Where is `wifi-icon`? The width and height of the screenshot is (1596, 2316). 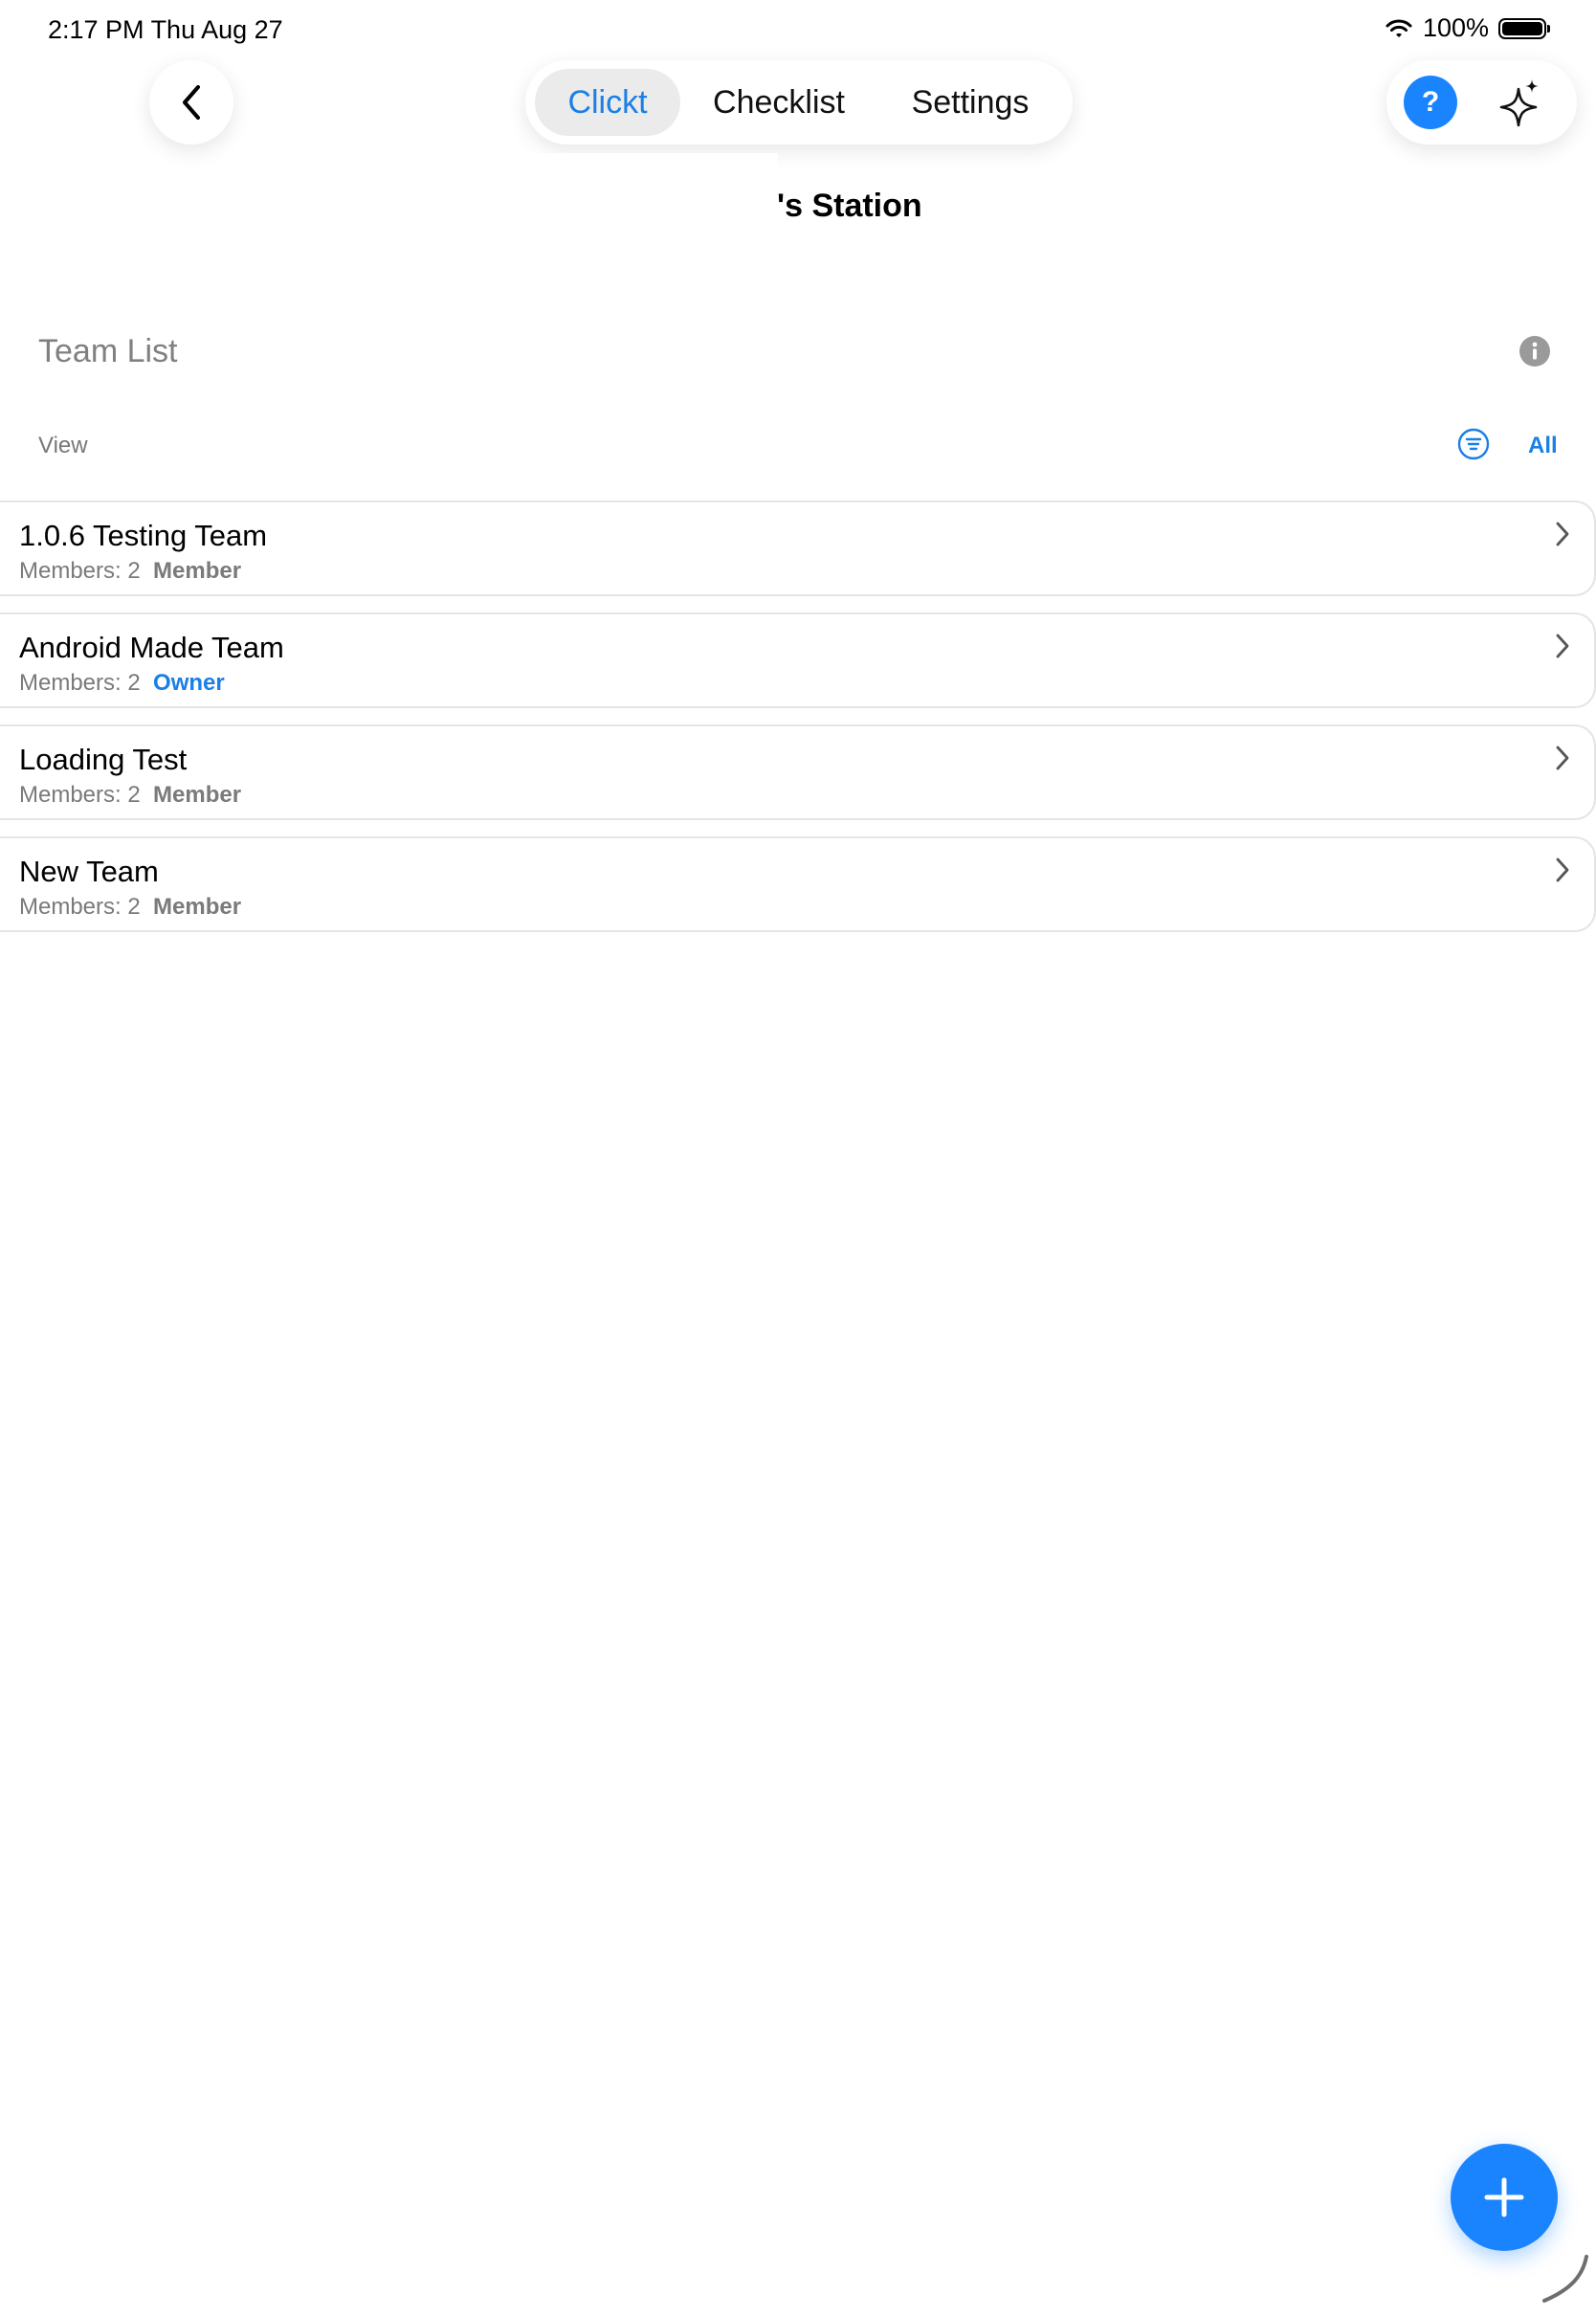
wifi-icon is located at coordinates (1399, 28).